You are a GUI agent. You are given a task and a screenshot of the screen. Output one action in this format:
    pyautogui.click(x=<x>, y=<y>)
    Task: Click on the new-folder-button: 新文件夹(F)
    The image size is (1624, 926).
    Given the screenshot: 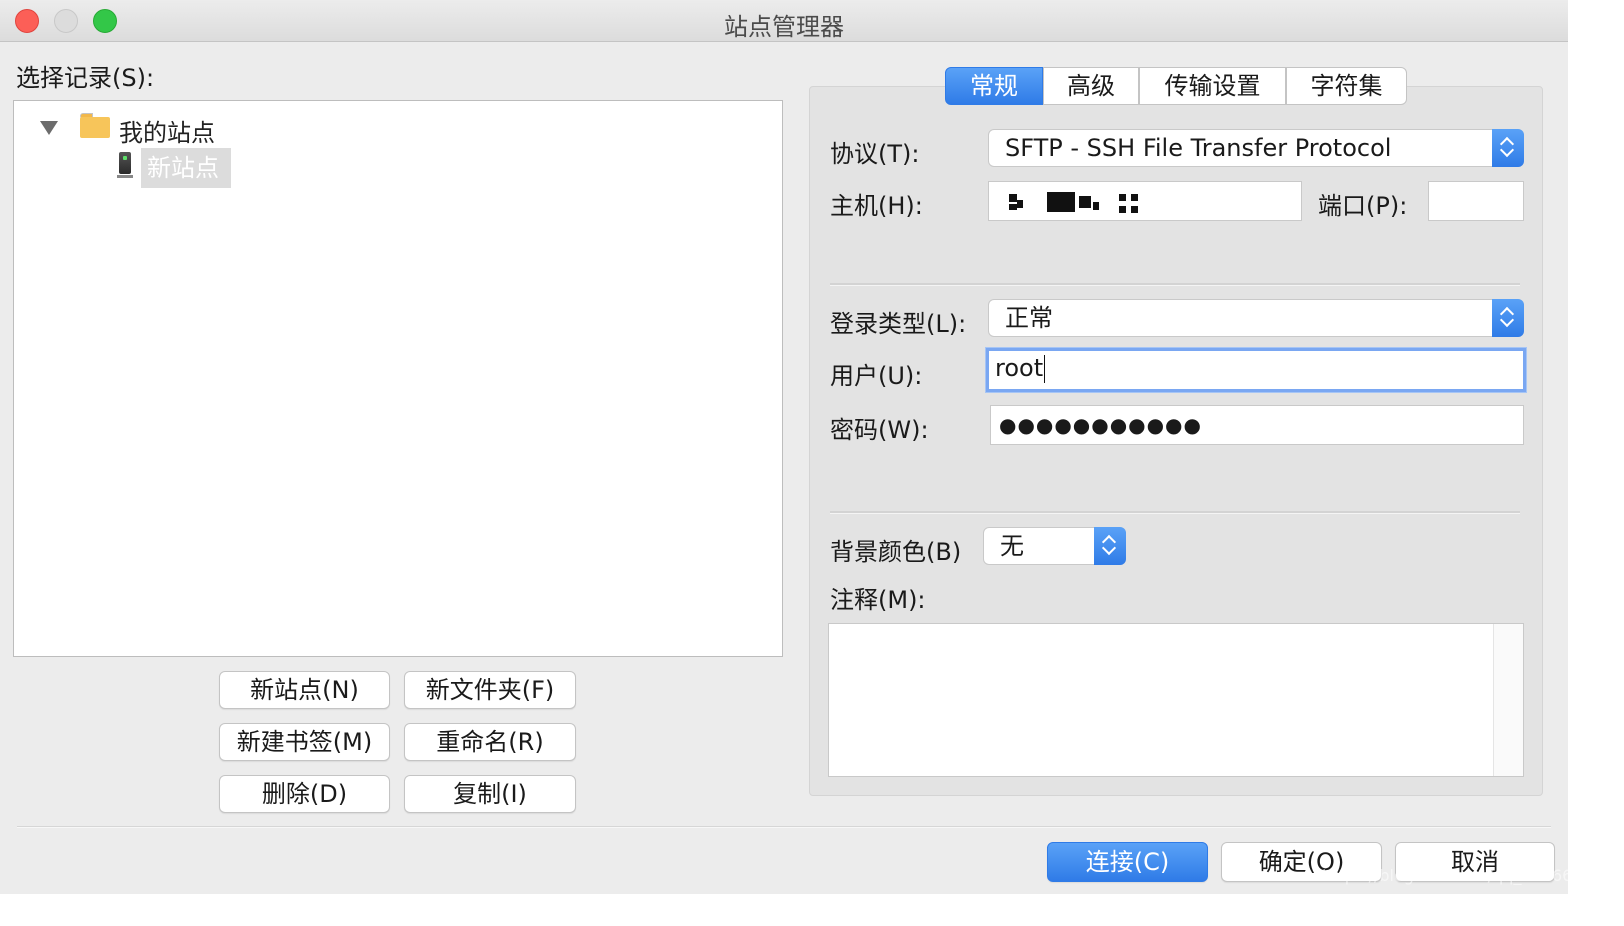 What is the action you would take?
    pyautogui.click(x=490, y=690)
    